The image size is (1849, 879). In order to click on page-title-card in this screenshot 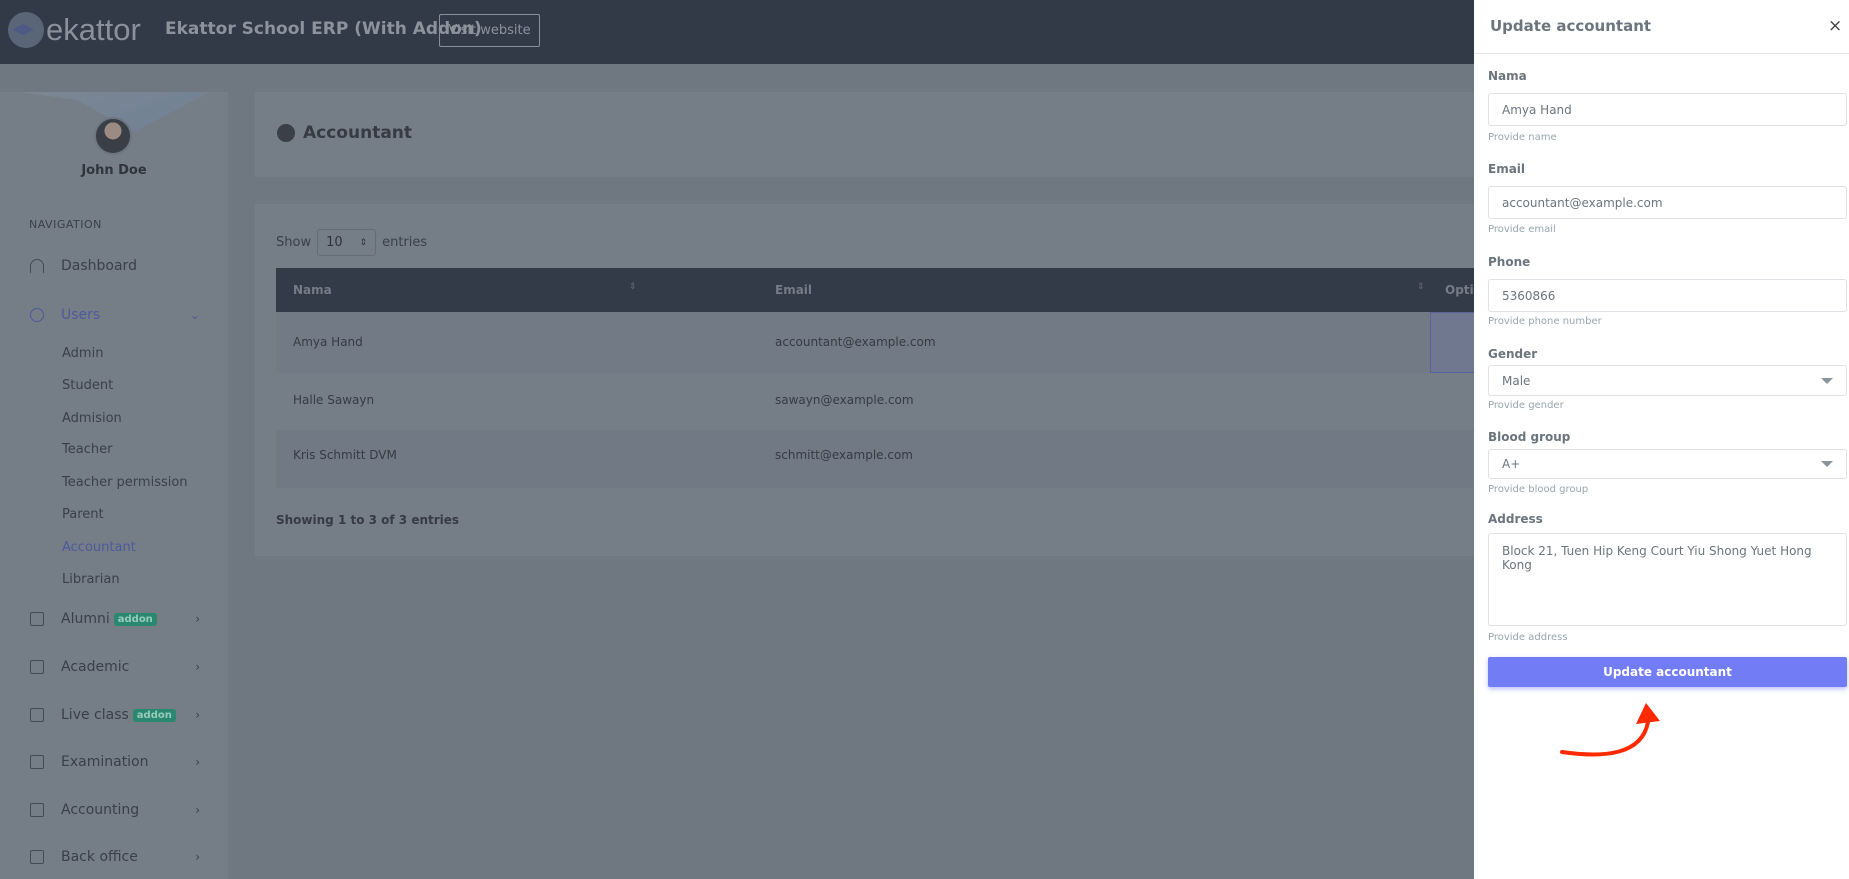, I will do `click(870, 134)`.